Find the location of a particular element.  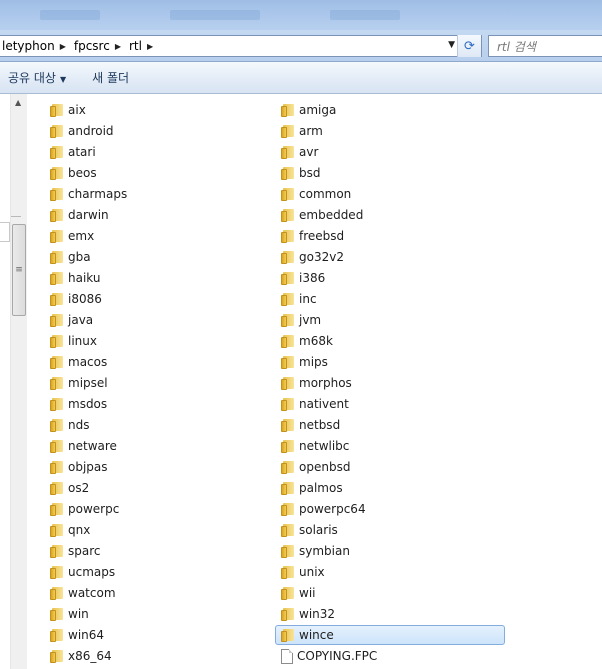

folder-item: nativent is located at coordinates (315, 404).